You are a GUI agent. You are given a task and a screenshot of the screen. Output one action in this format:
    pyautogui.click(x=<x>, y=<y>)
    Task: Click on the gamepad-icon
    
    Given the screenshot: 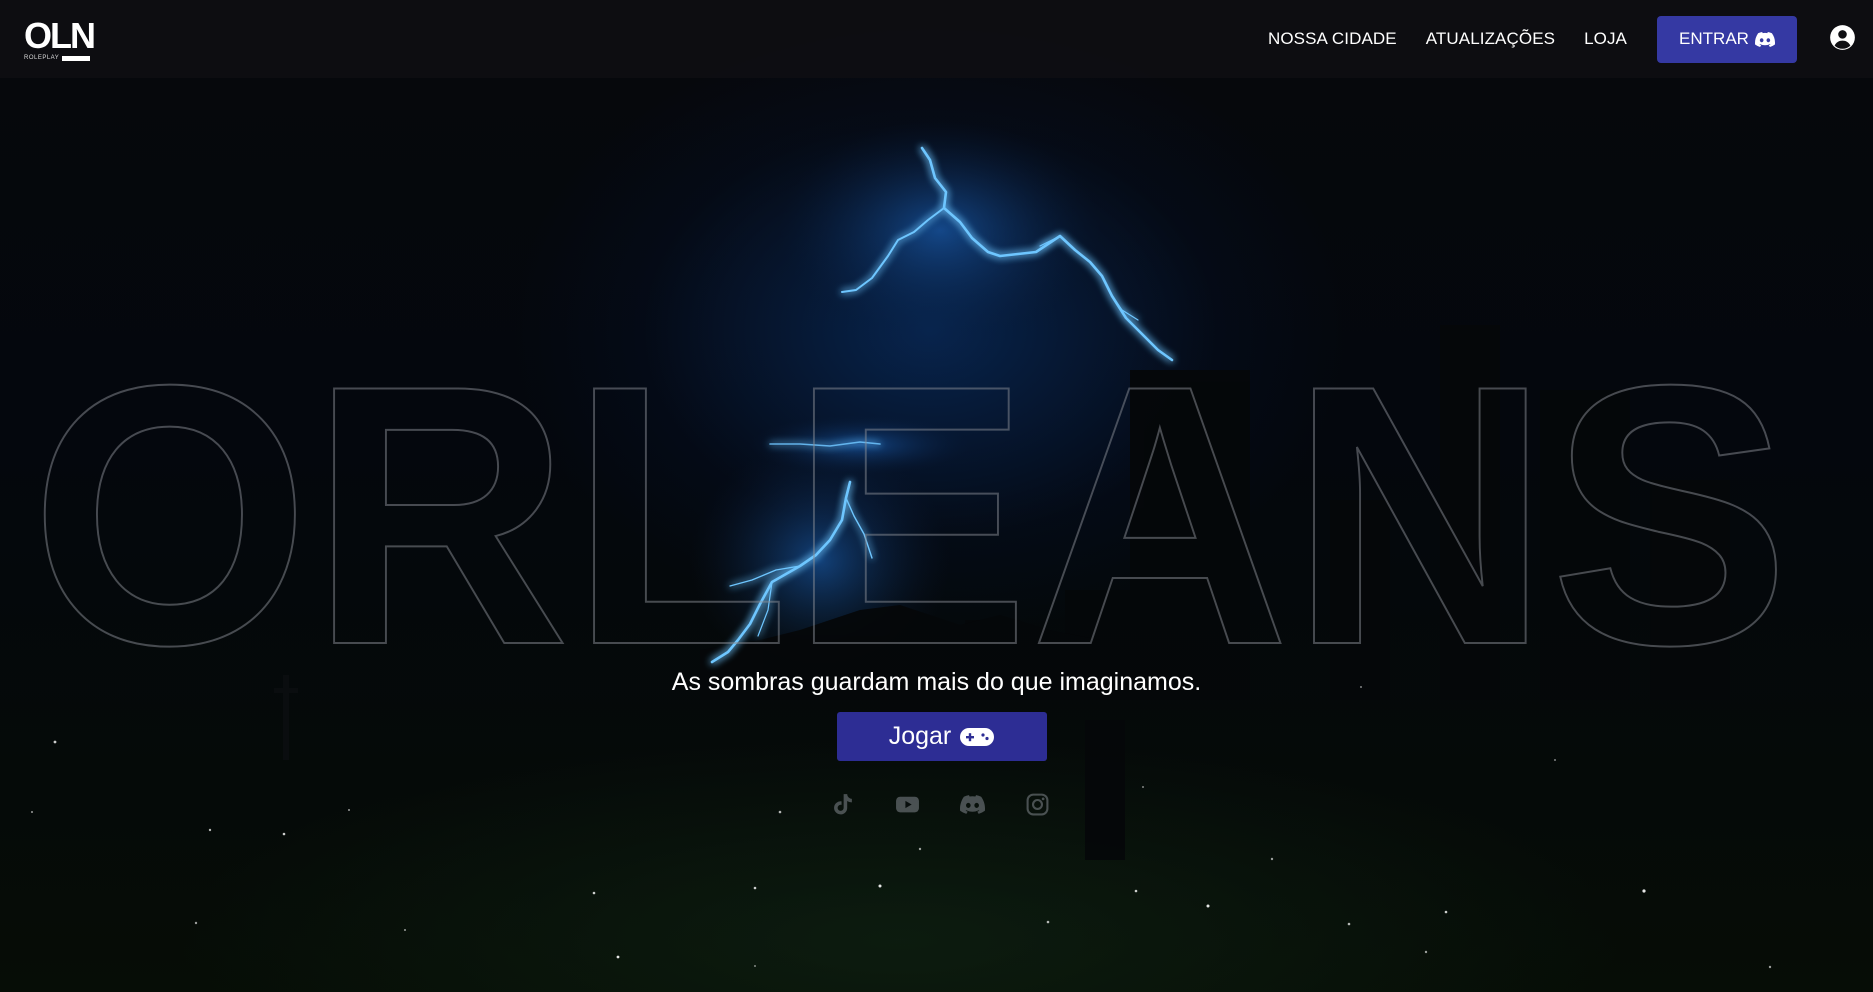 What is the action you would take?
    pyautogui.click(x=977, y=736)
    